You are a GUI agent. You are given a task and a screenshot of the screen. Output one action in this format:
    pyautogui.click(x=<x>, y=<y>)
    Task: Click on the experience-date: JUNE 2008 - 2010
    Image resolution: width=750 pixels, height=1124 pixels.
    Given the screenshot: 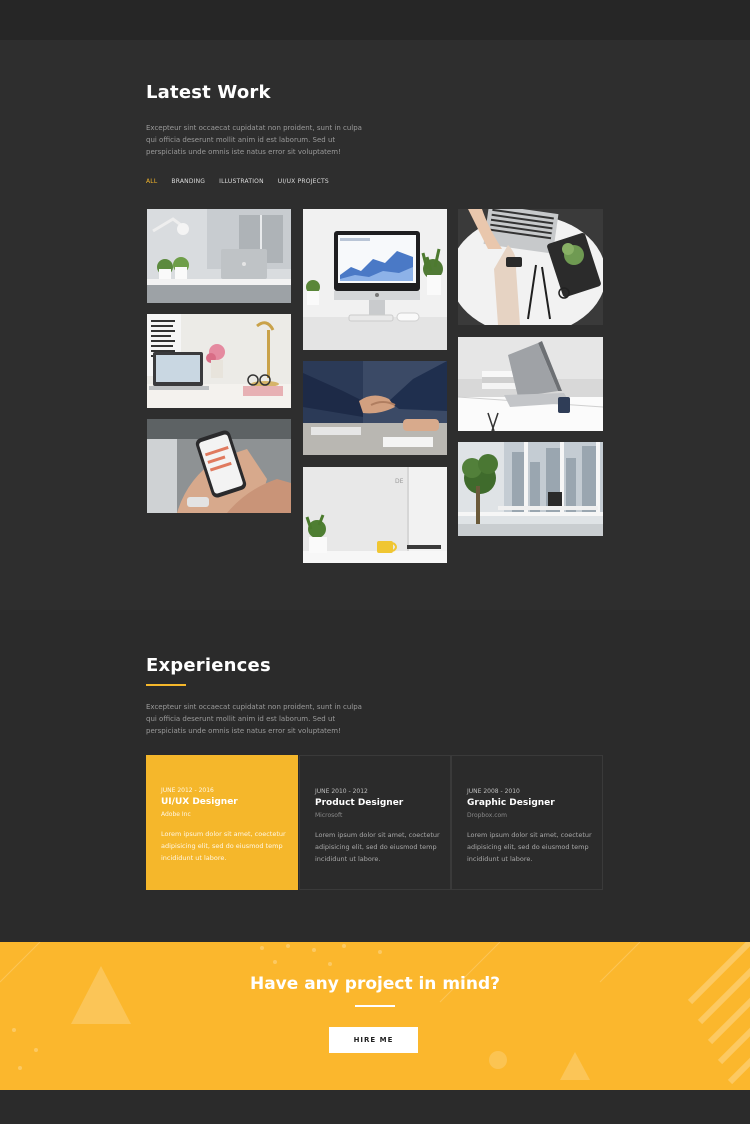 What is the action you would take?
    pyautogui.click(x=493, y=791)
    